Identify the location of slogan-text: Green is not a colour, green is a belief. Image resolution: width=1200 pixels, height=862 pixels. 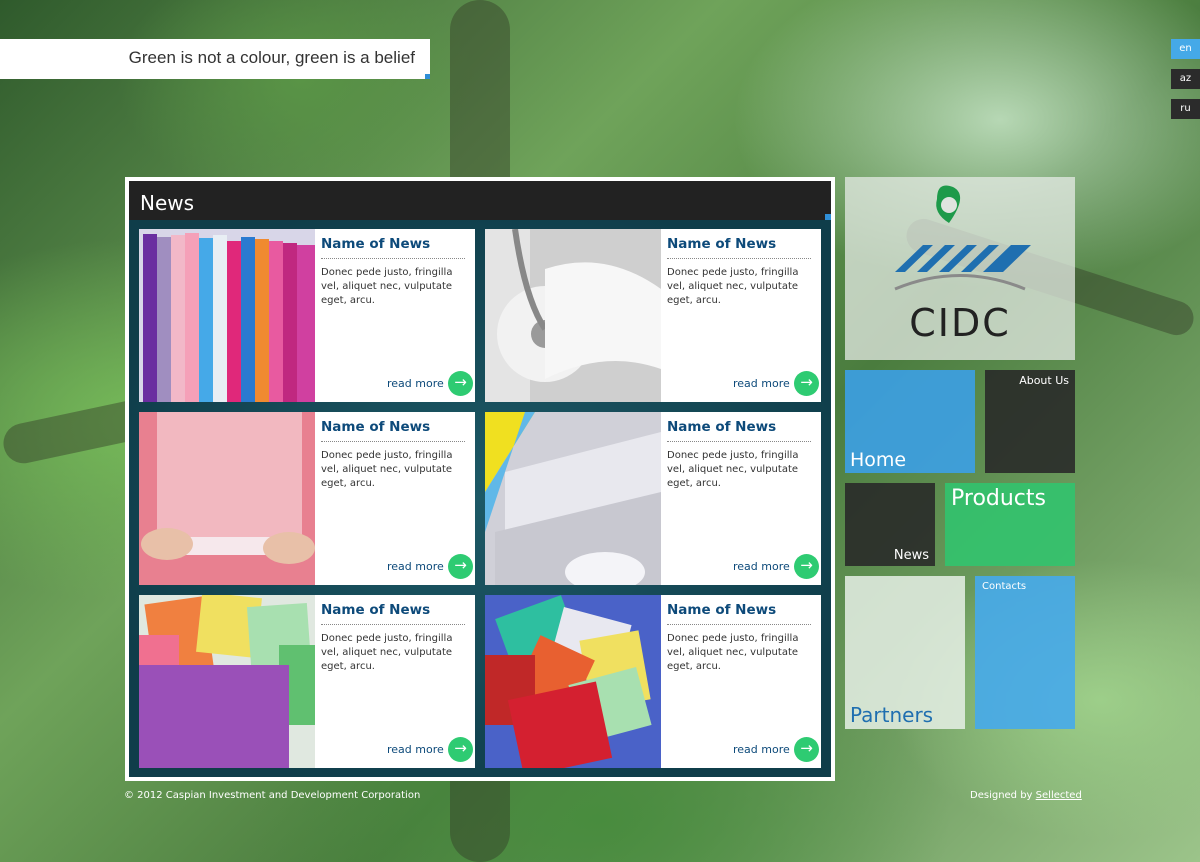
(271, 57).